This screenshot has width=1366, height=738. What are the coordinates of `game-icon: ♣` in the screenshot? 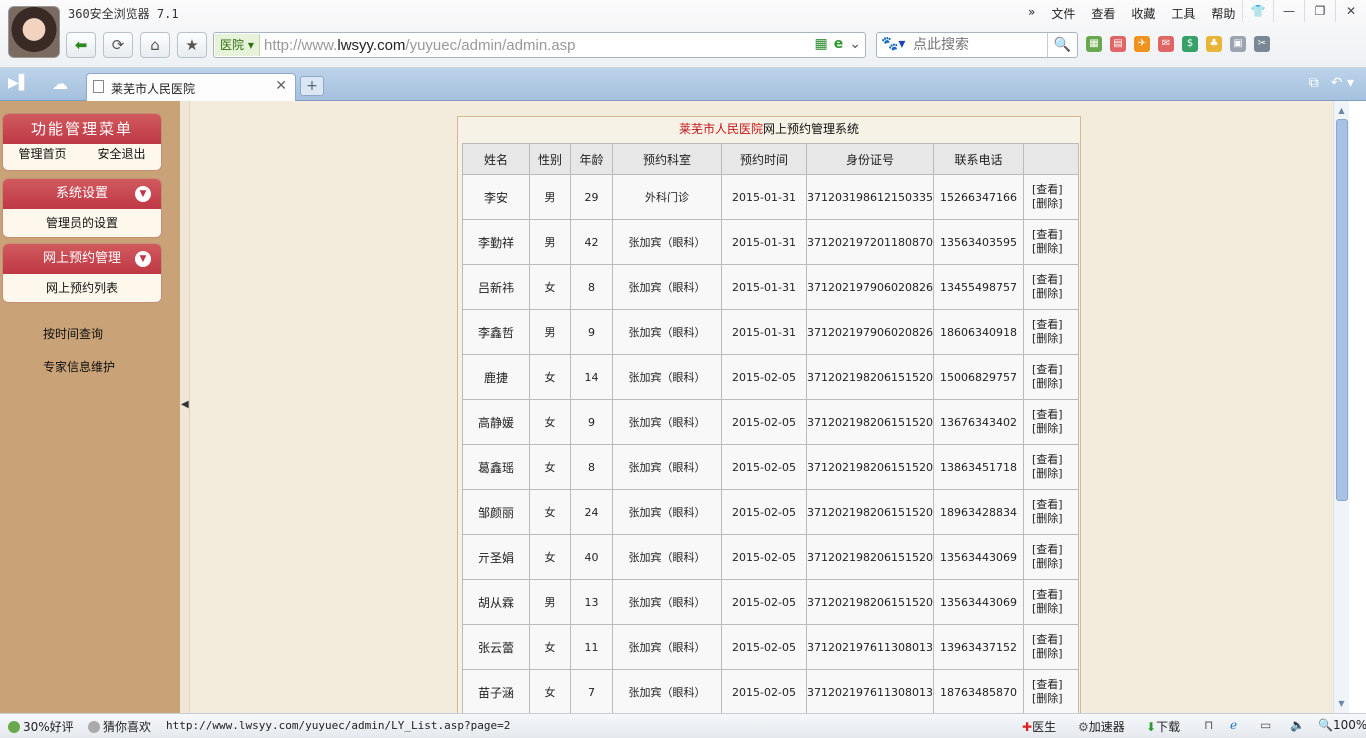 It's located at (1214, 44).